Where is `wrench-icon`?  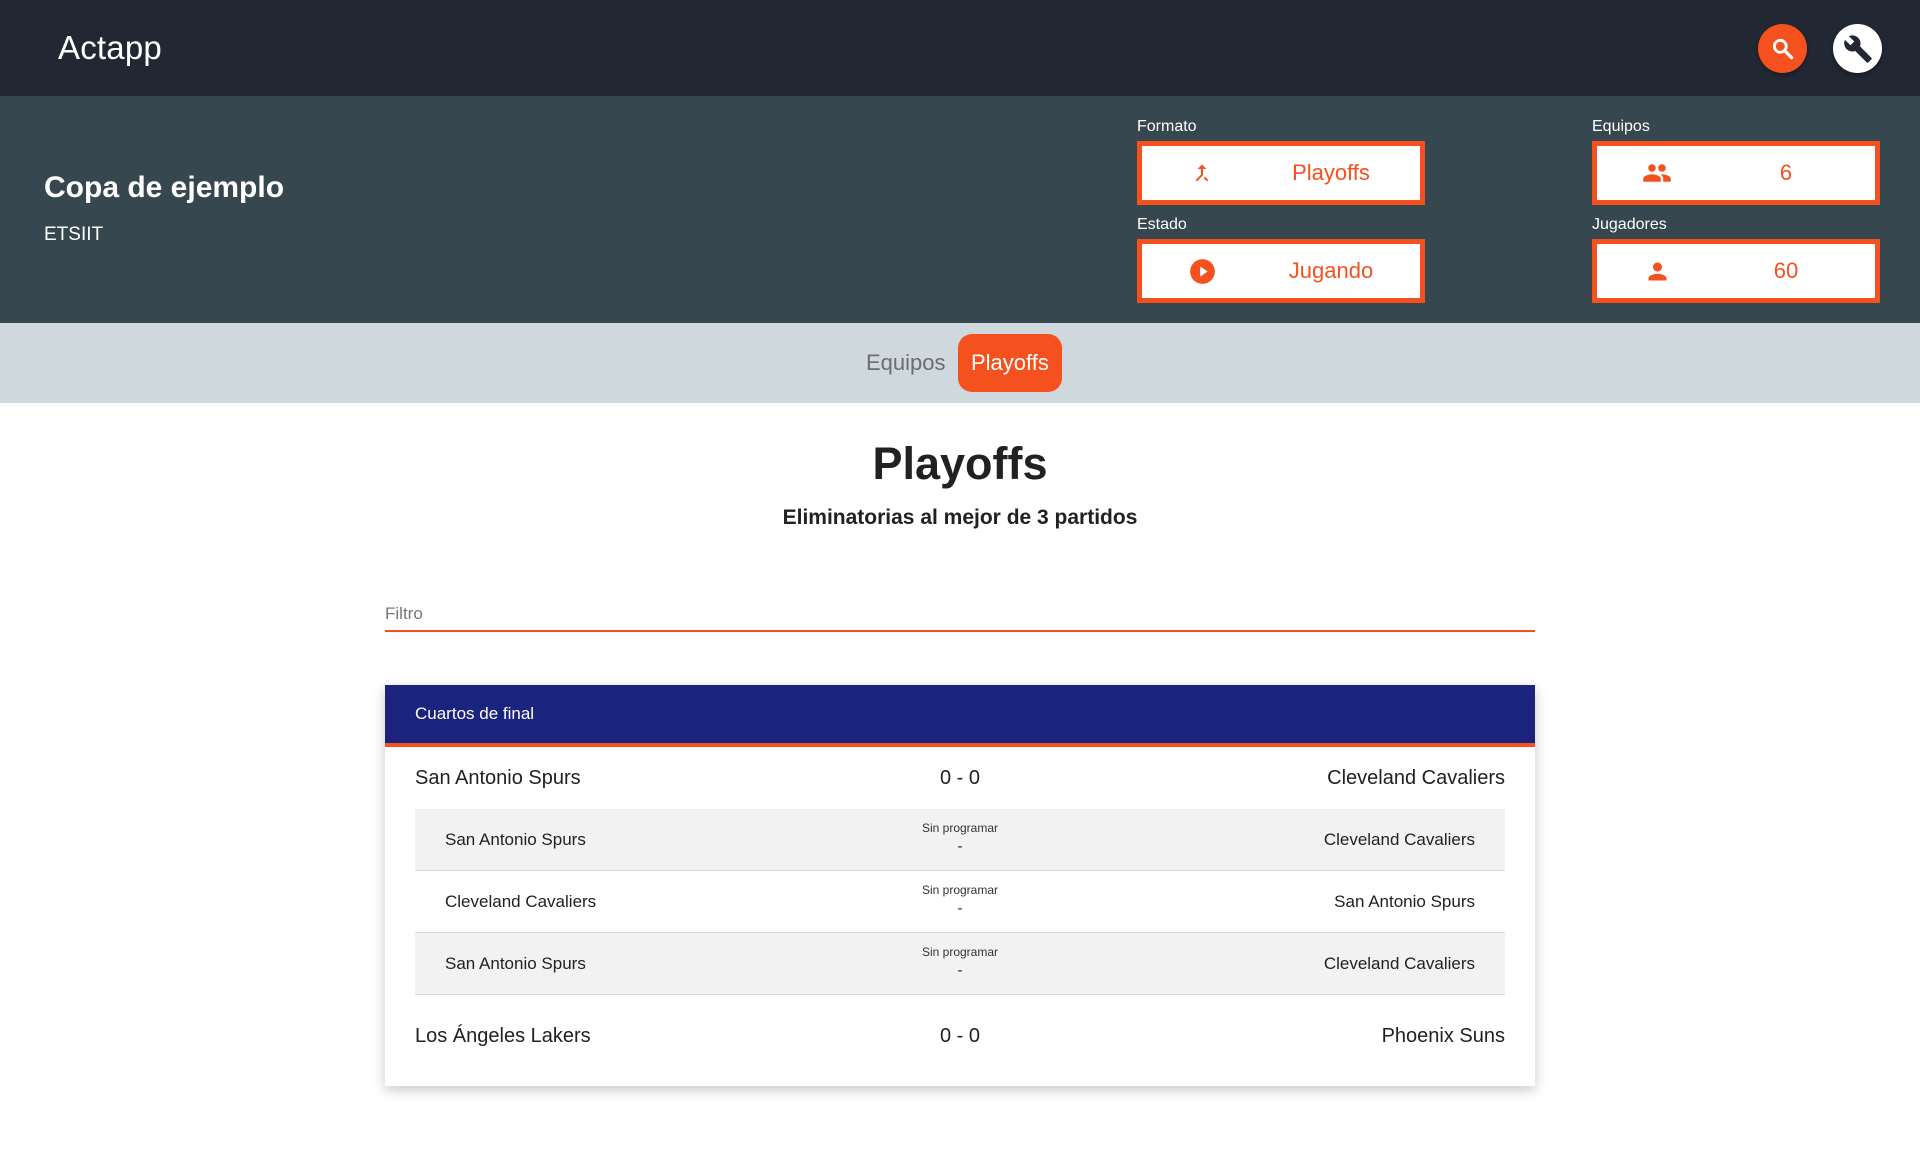 wrench-icon is located at coordinates (1857, 48).